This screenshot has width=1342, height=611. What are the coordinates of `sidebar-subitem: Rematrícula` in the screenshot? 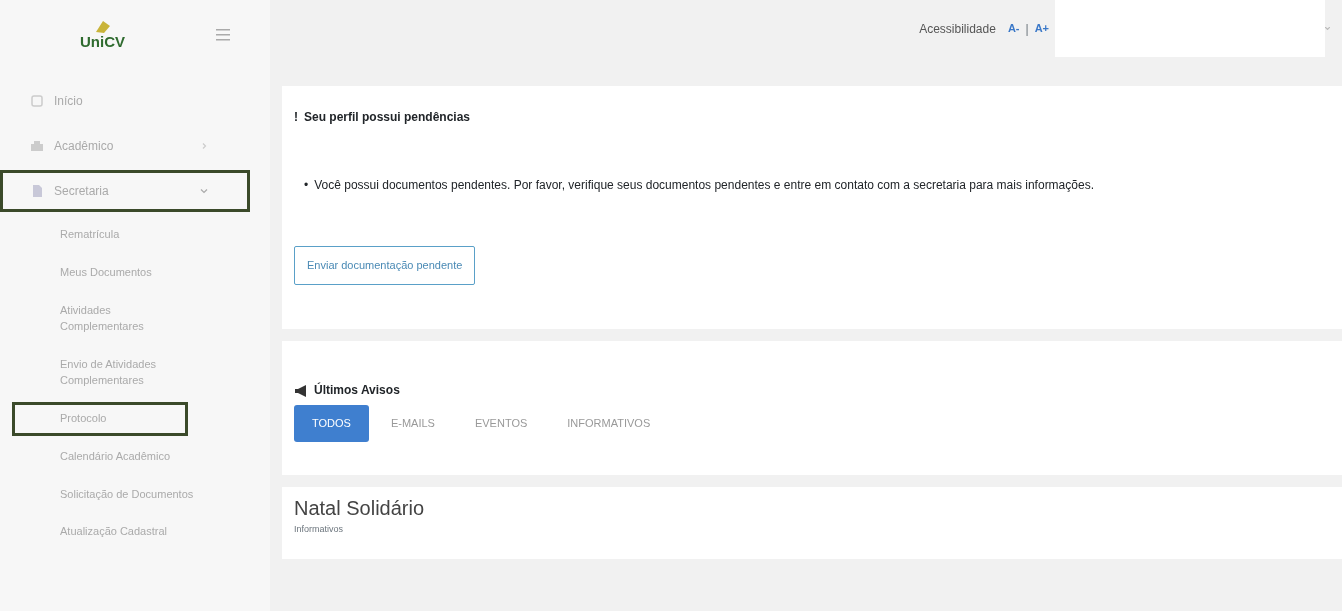 It's located at (105, 235).